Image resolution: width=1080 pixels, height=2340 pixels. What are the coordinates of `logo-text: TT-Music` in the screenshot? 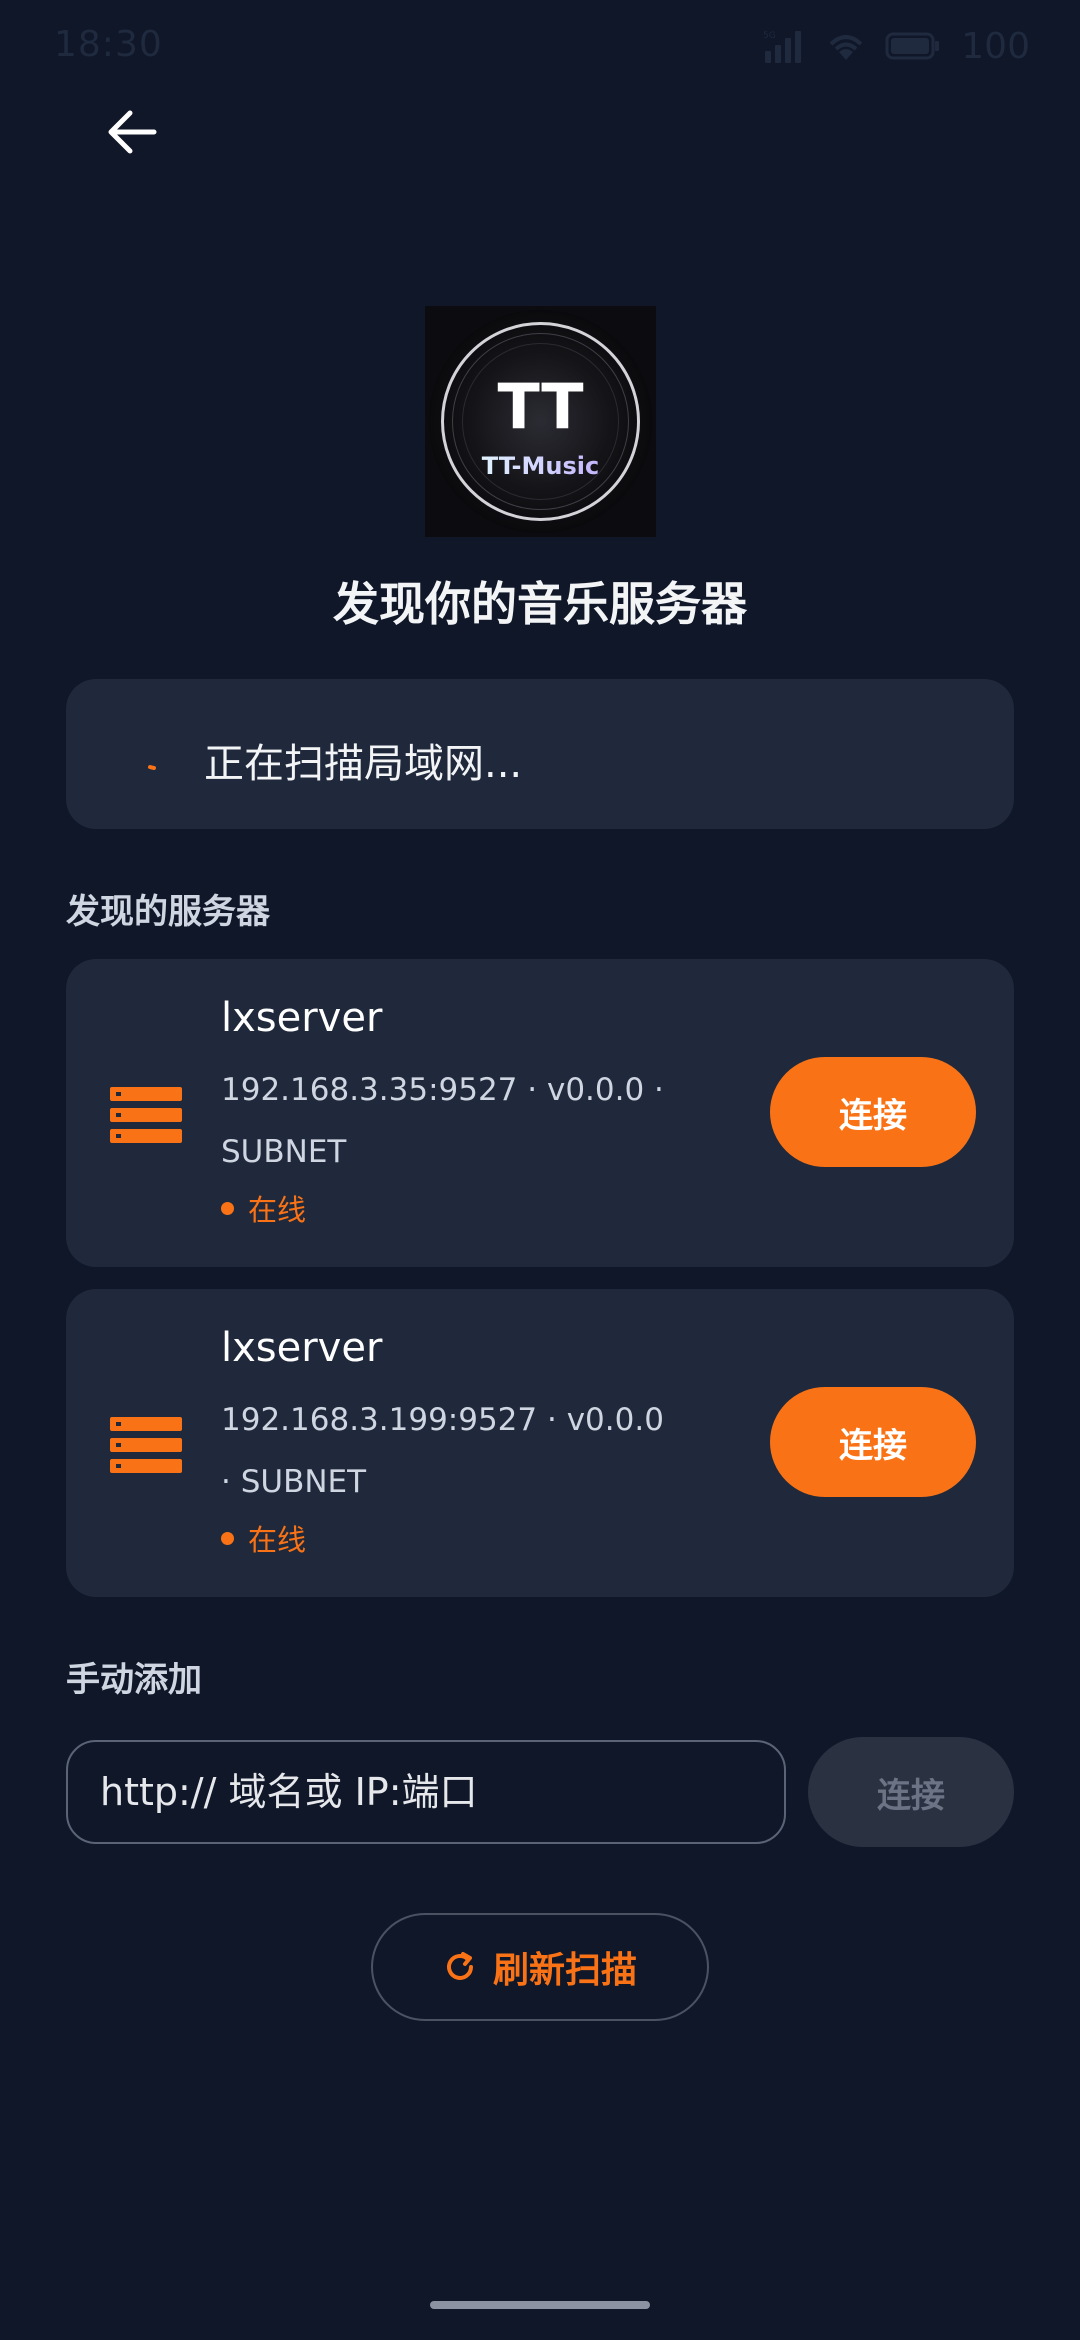 It's located at (540, 466).